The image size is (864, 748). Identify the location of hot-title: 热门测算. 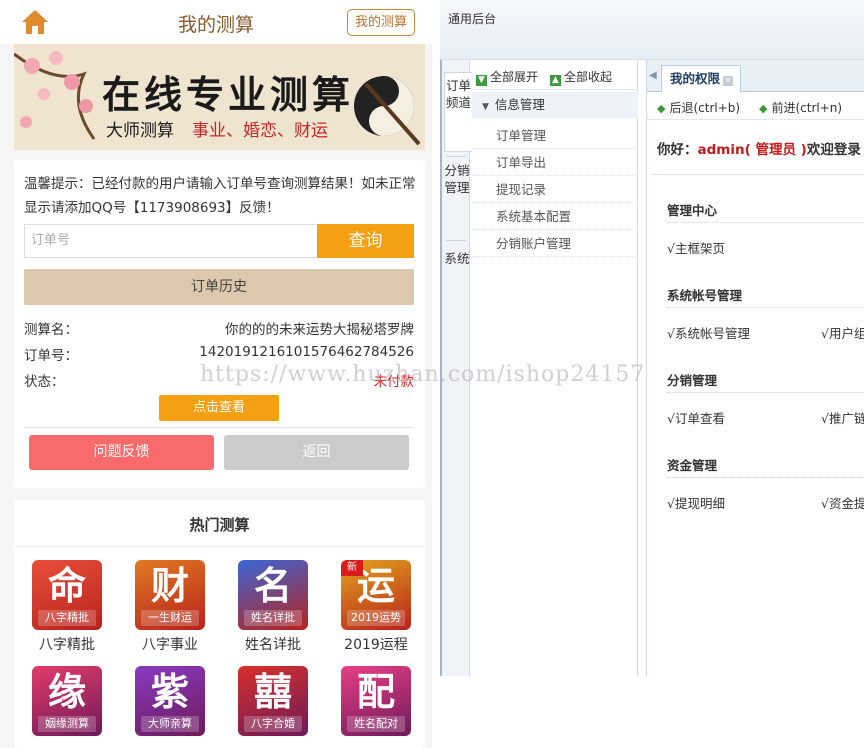
(219, 525).